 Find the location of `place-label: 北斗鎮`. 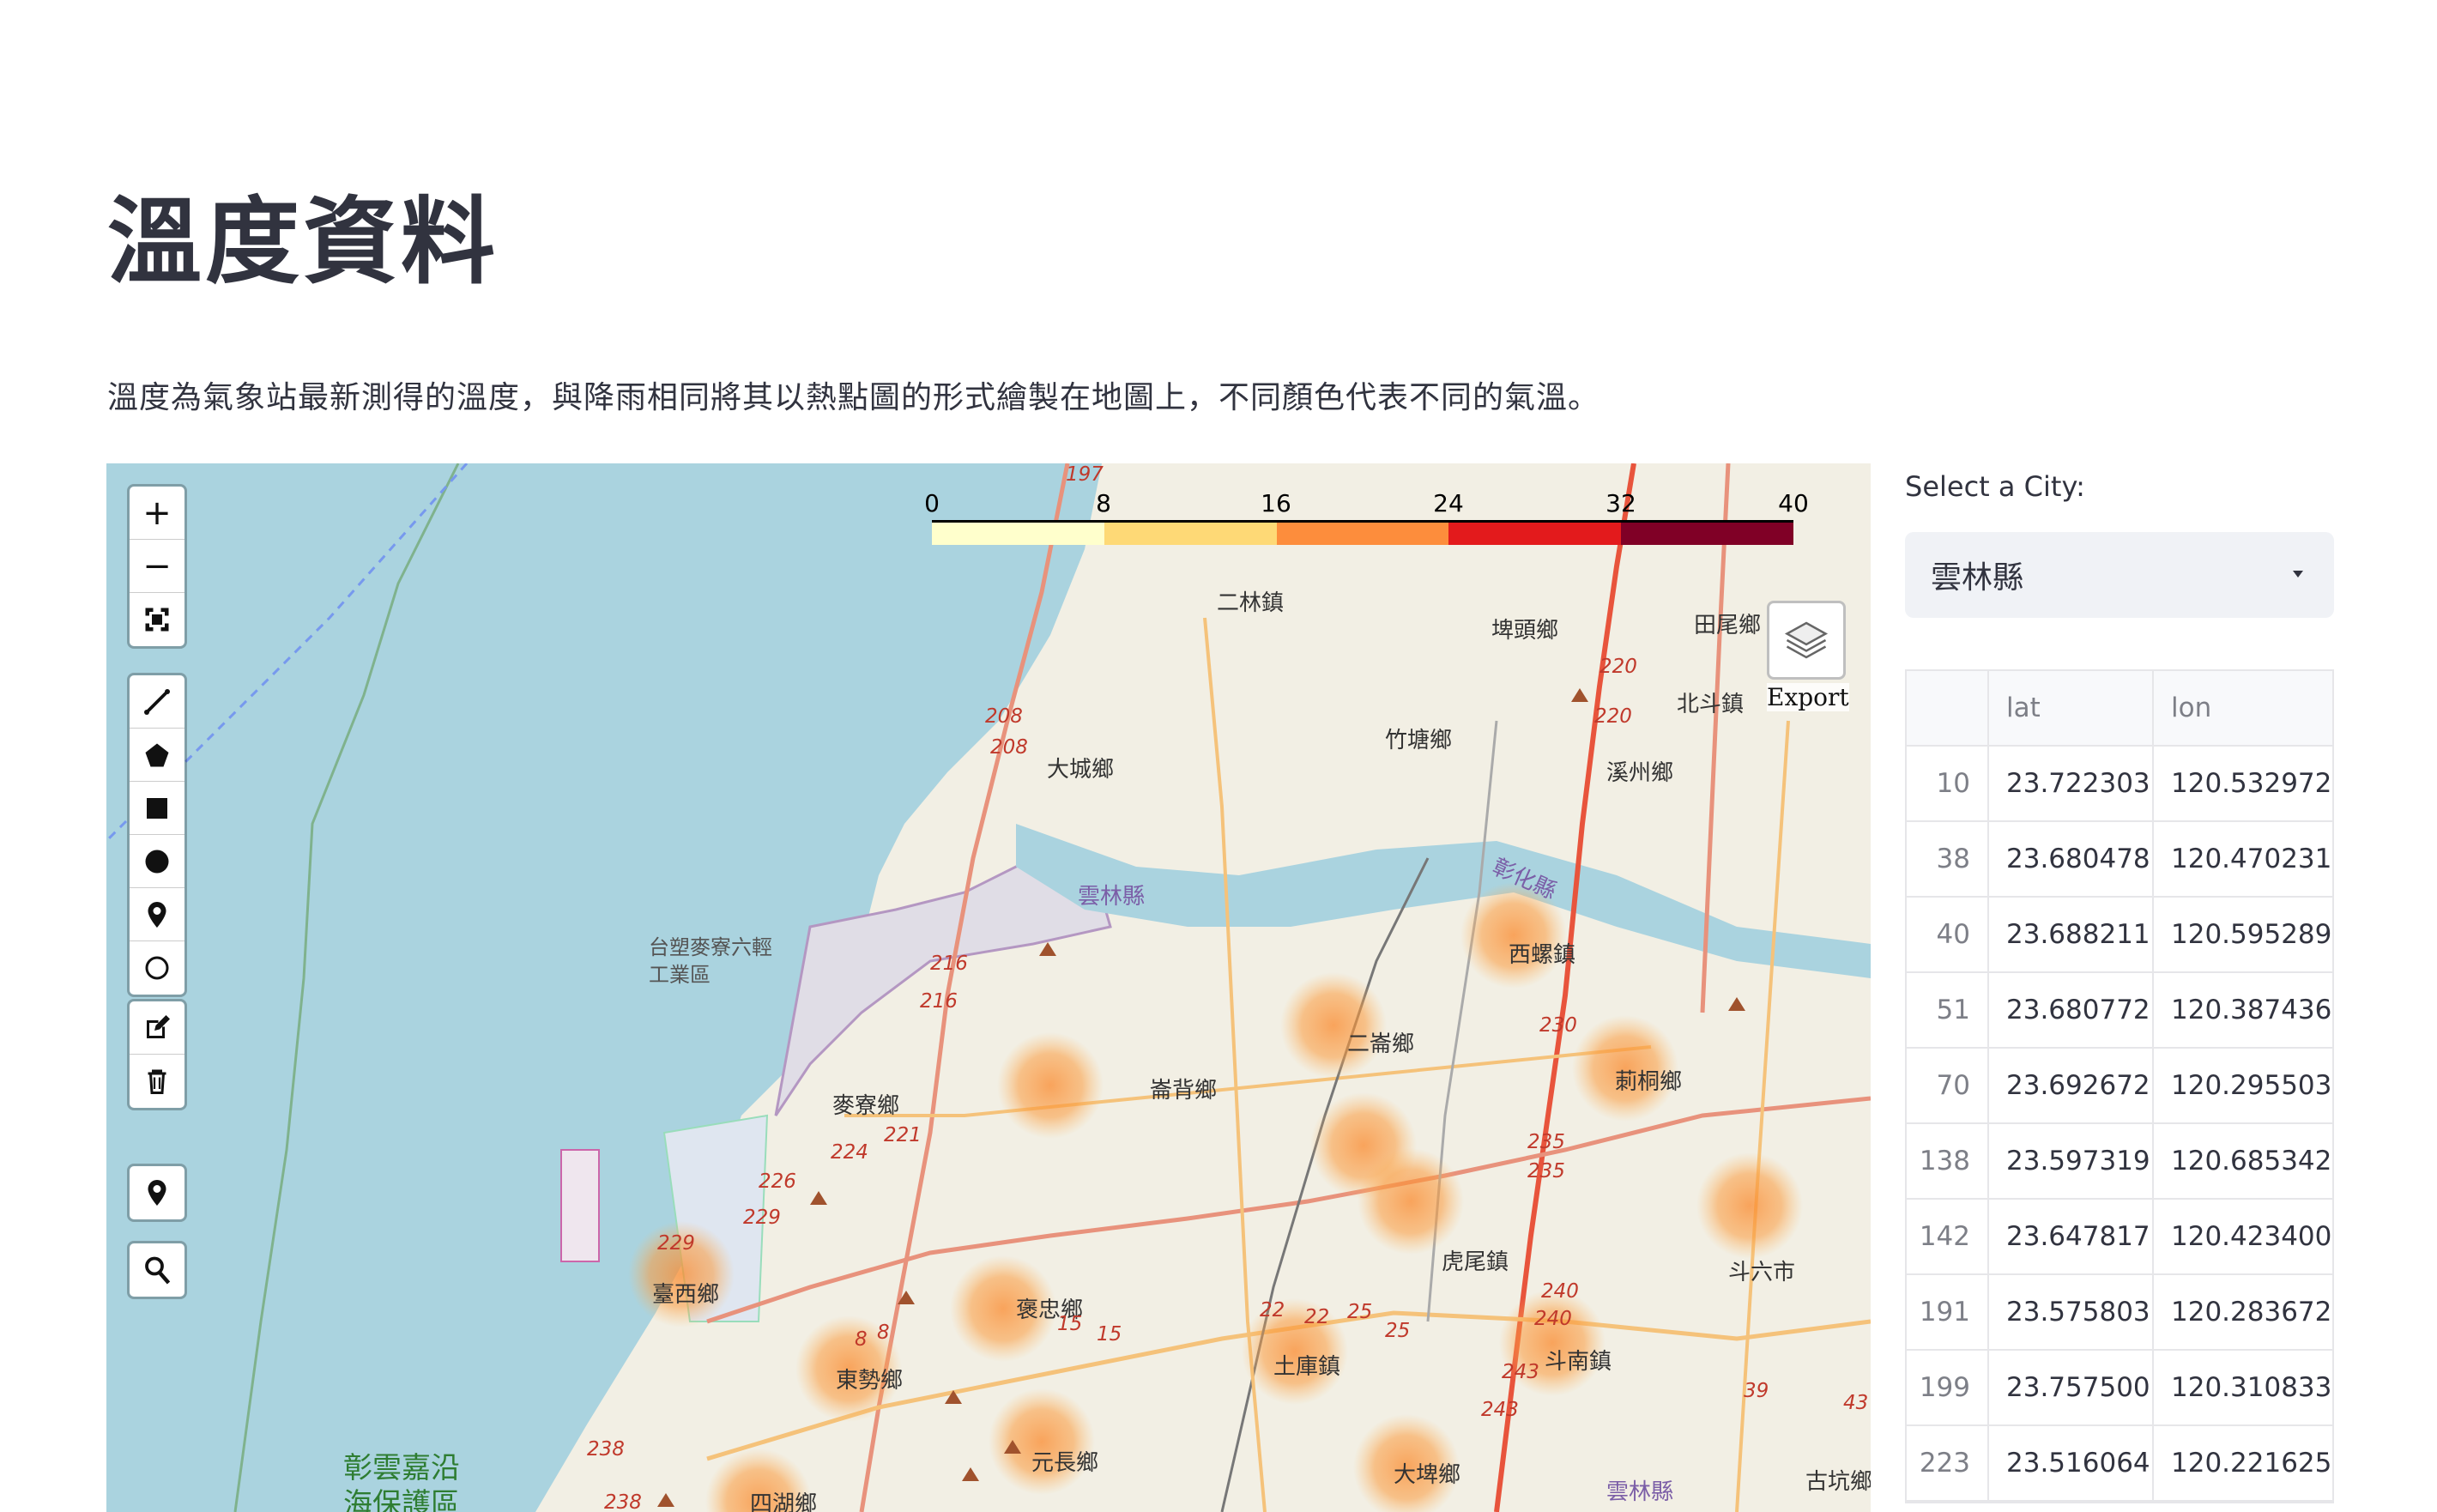

place-label: 北斗鎮 is located at coordinates (1711, 704).